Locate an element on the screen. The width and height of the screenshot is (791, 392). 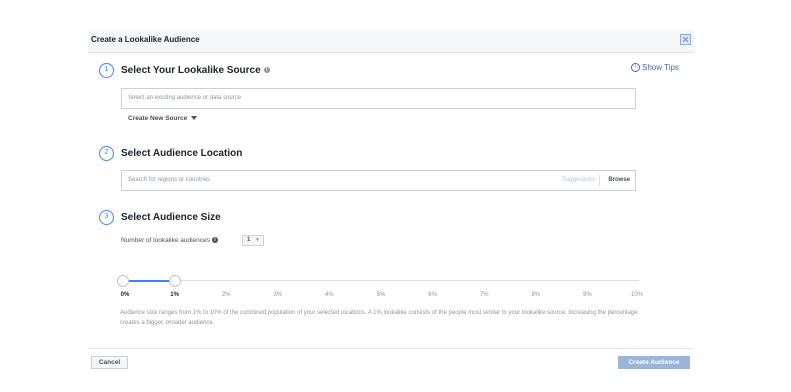
step-1-title-text: Select Your Lookalike Source is located at coordinates (191, 70).